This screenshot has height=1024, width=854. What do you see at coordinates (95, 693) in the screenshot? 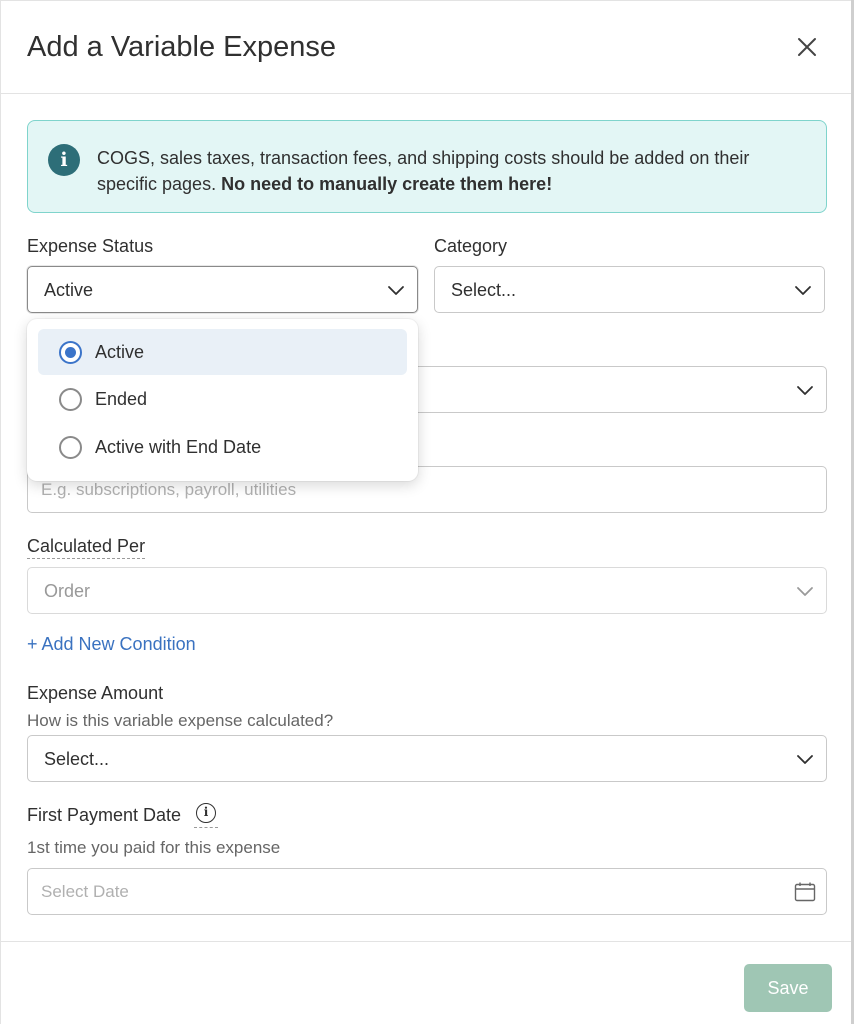
I see `expense-amount-label: Expense Amount` at bounding box center [95, 693].